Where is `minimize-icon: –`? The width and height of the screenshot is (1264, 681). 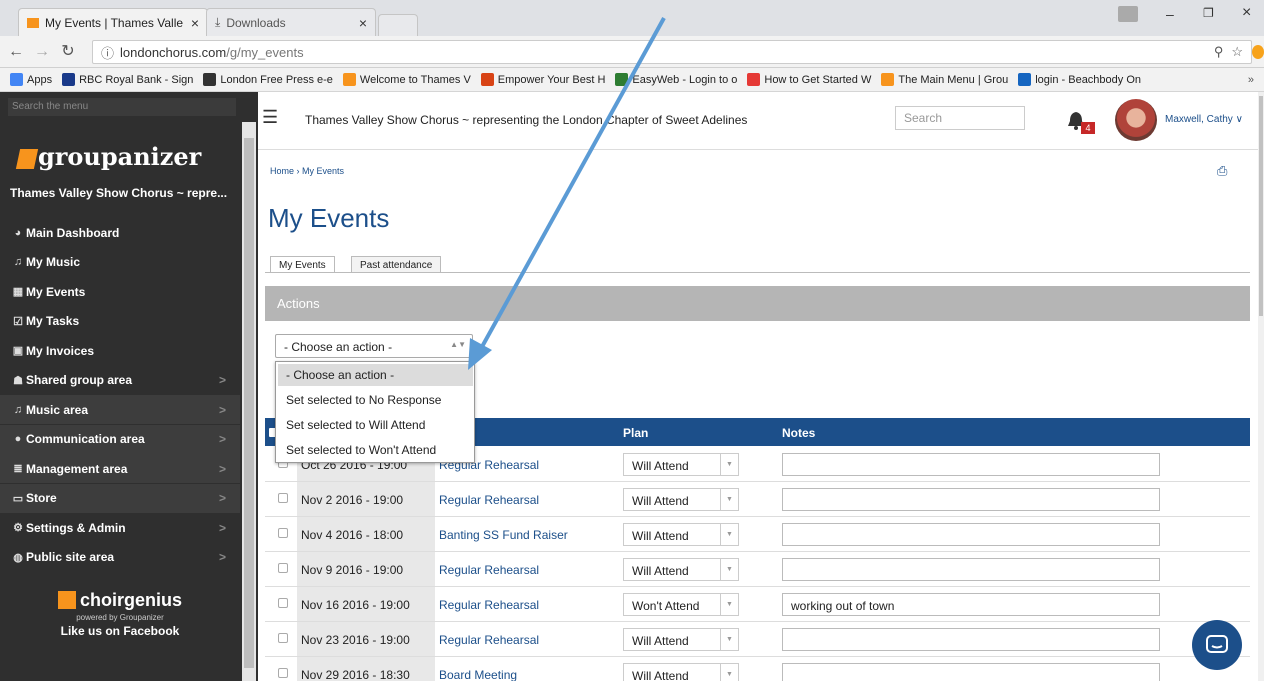
minimize-icon: – is located at coordinates (1170, 14).